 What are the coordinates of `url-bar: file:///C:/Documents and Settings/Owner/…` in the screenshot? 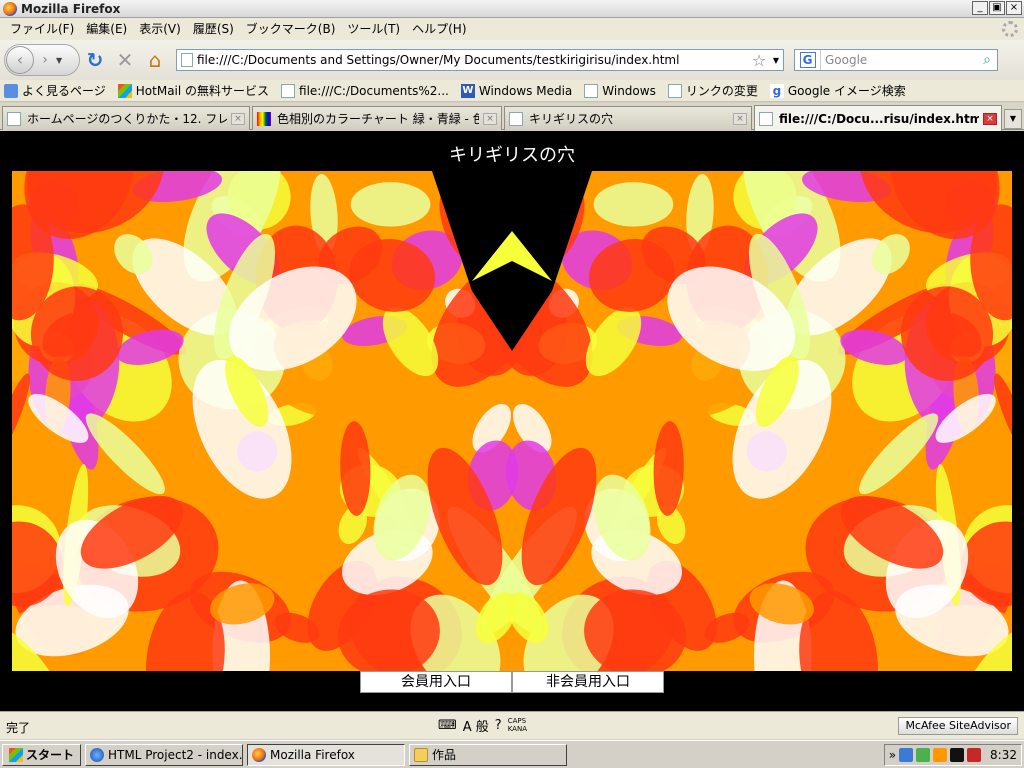 It's located at (480, 60).